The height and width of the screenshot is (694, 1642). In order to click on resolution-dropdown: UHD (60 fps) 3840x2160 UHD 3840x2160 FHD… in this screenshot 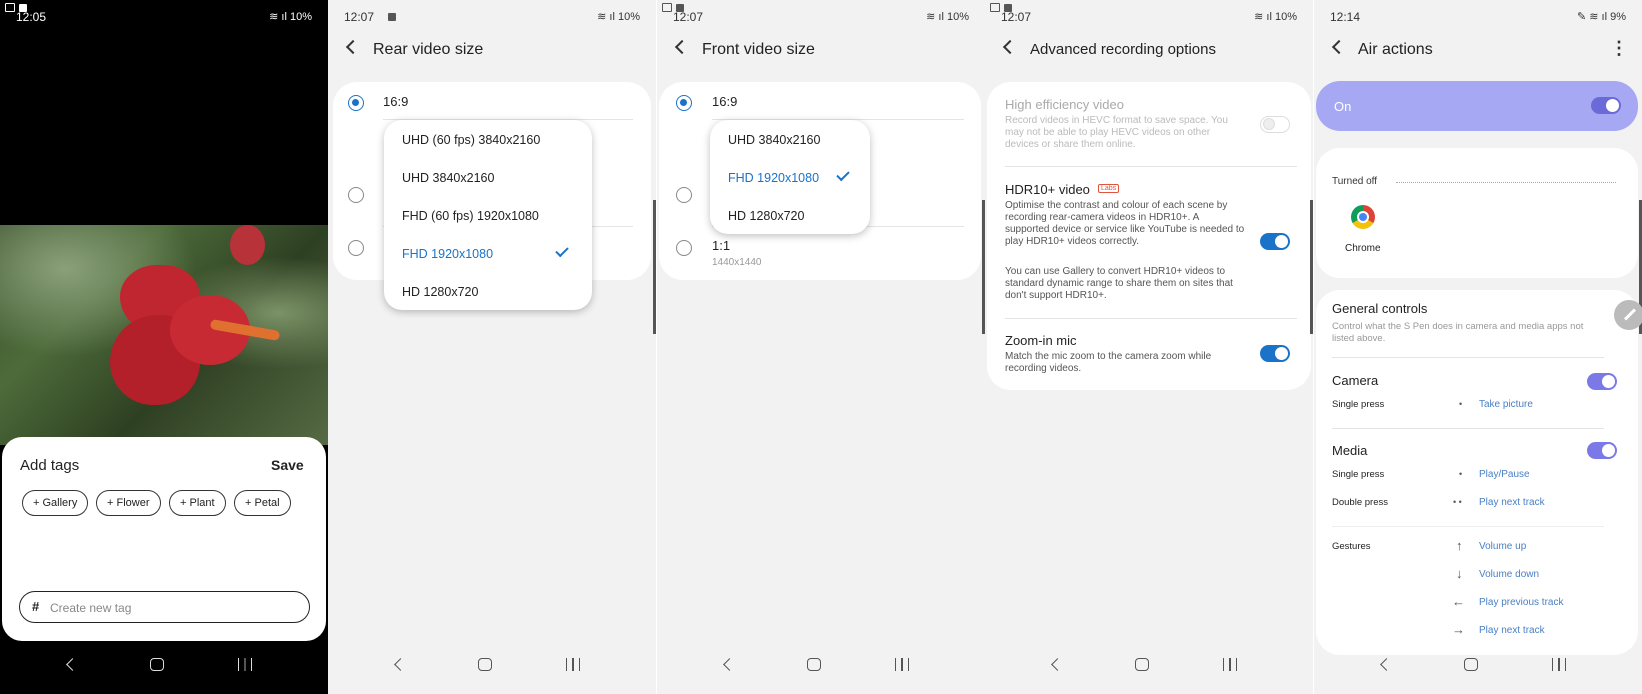, I will do `click(488, 215)`.